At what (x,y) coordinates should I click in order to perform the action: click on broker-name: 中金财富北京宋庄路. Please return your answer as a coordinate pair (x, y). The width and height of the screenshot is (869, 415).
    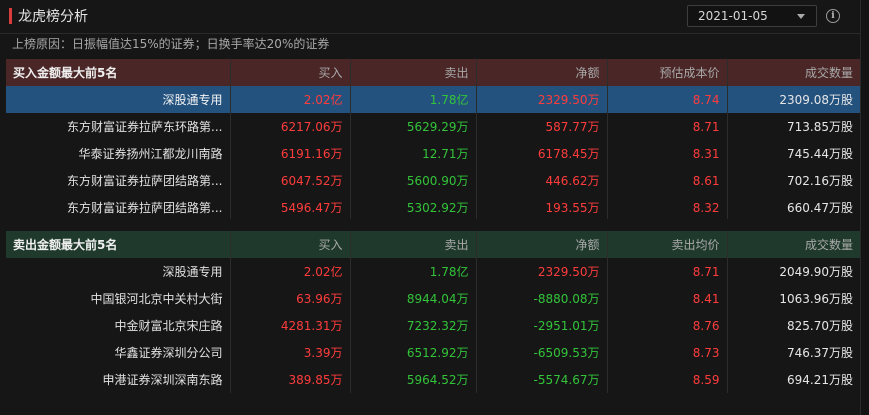
    Looking at the image, I should click on (118, 325).